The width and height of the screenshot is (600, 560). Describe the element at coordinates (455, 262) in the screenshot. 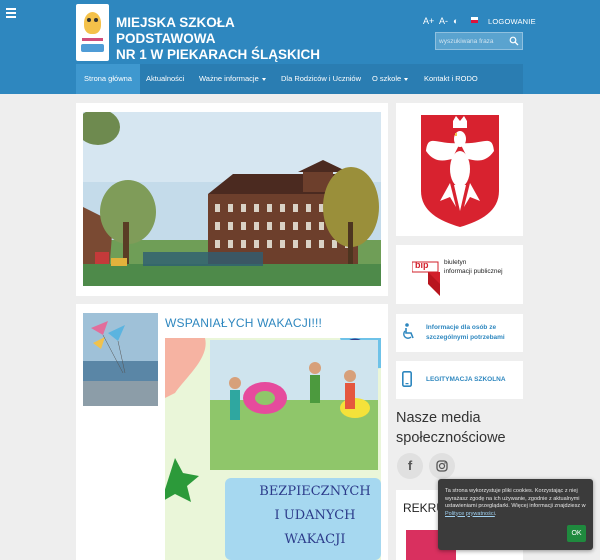

I see `bip-line1: biuletyn` at that location.